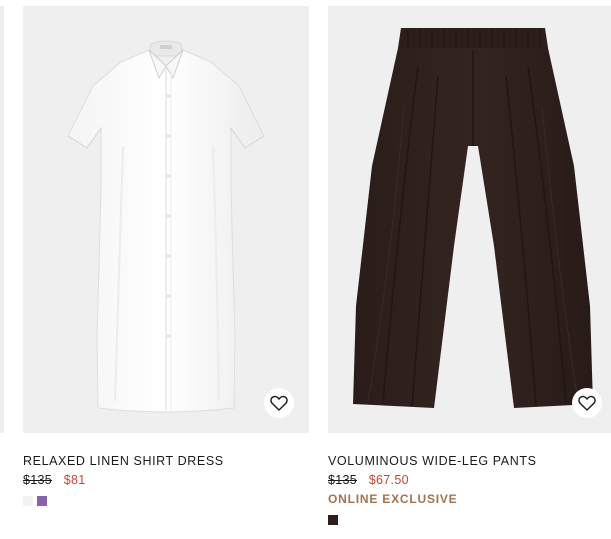 The width and height of the screenshot is (611, 539). I want to click on swatch-white, so click(28, 501).